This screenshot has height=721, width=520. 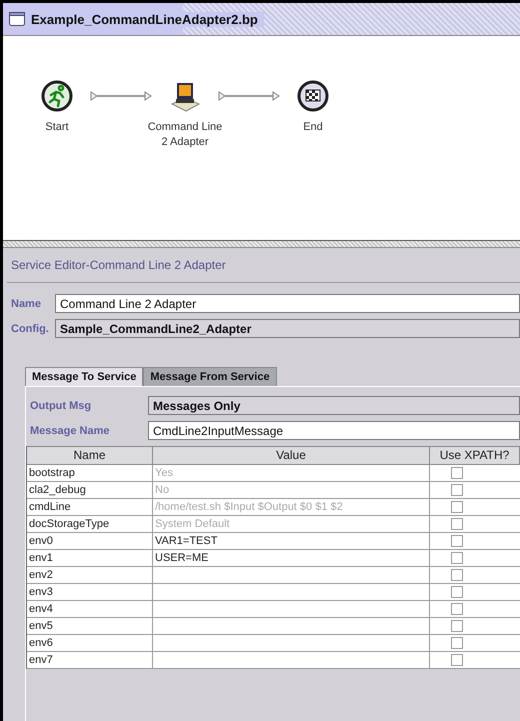 What do you see at coordinates (291, 455) in the screenshot?
I see `column-header: Value` at bounding box center [291, 455].